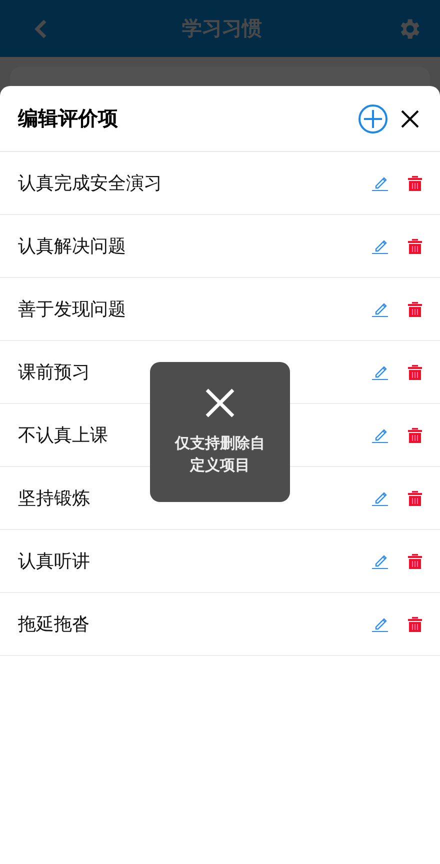 The height and width of the screenshot is (864, 440). What do you see at coordinates (90, 183) in the screenshot?
I see `item-label: 认真完成安全演习` at bounding box center [90, 183].